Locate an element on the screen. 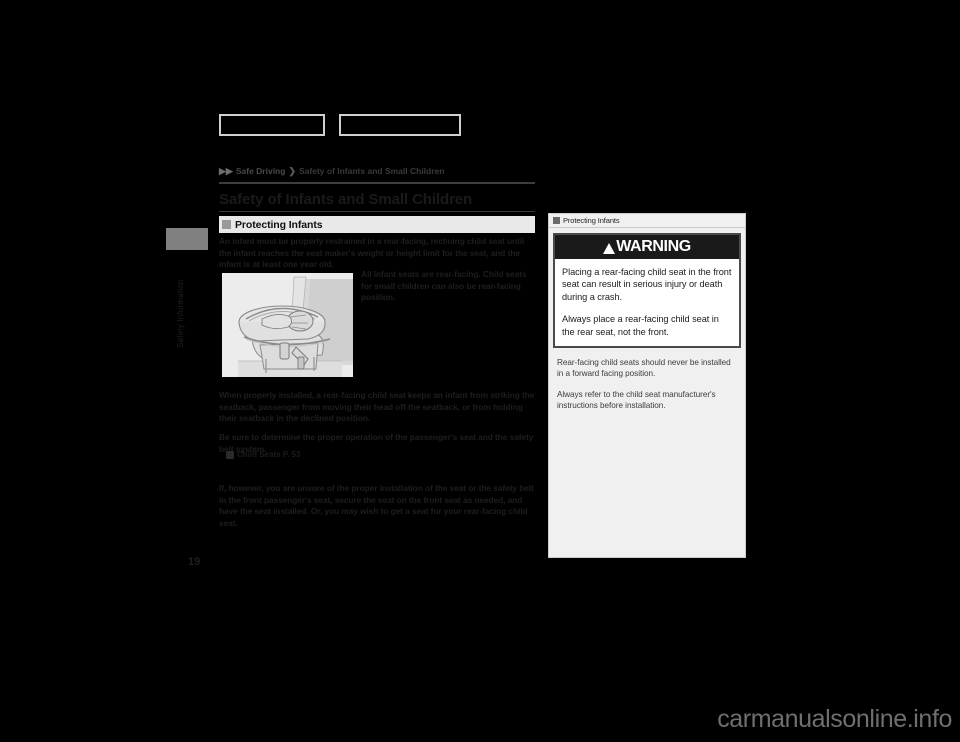 Image resolution: width=960 pixels, height=742 pixels. breadcrumb-item-1: Safety of Infants and Small Children is located at coordinates (371, 171).